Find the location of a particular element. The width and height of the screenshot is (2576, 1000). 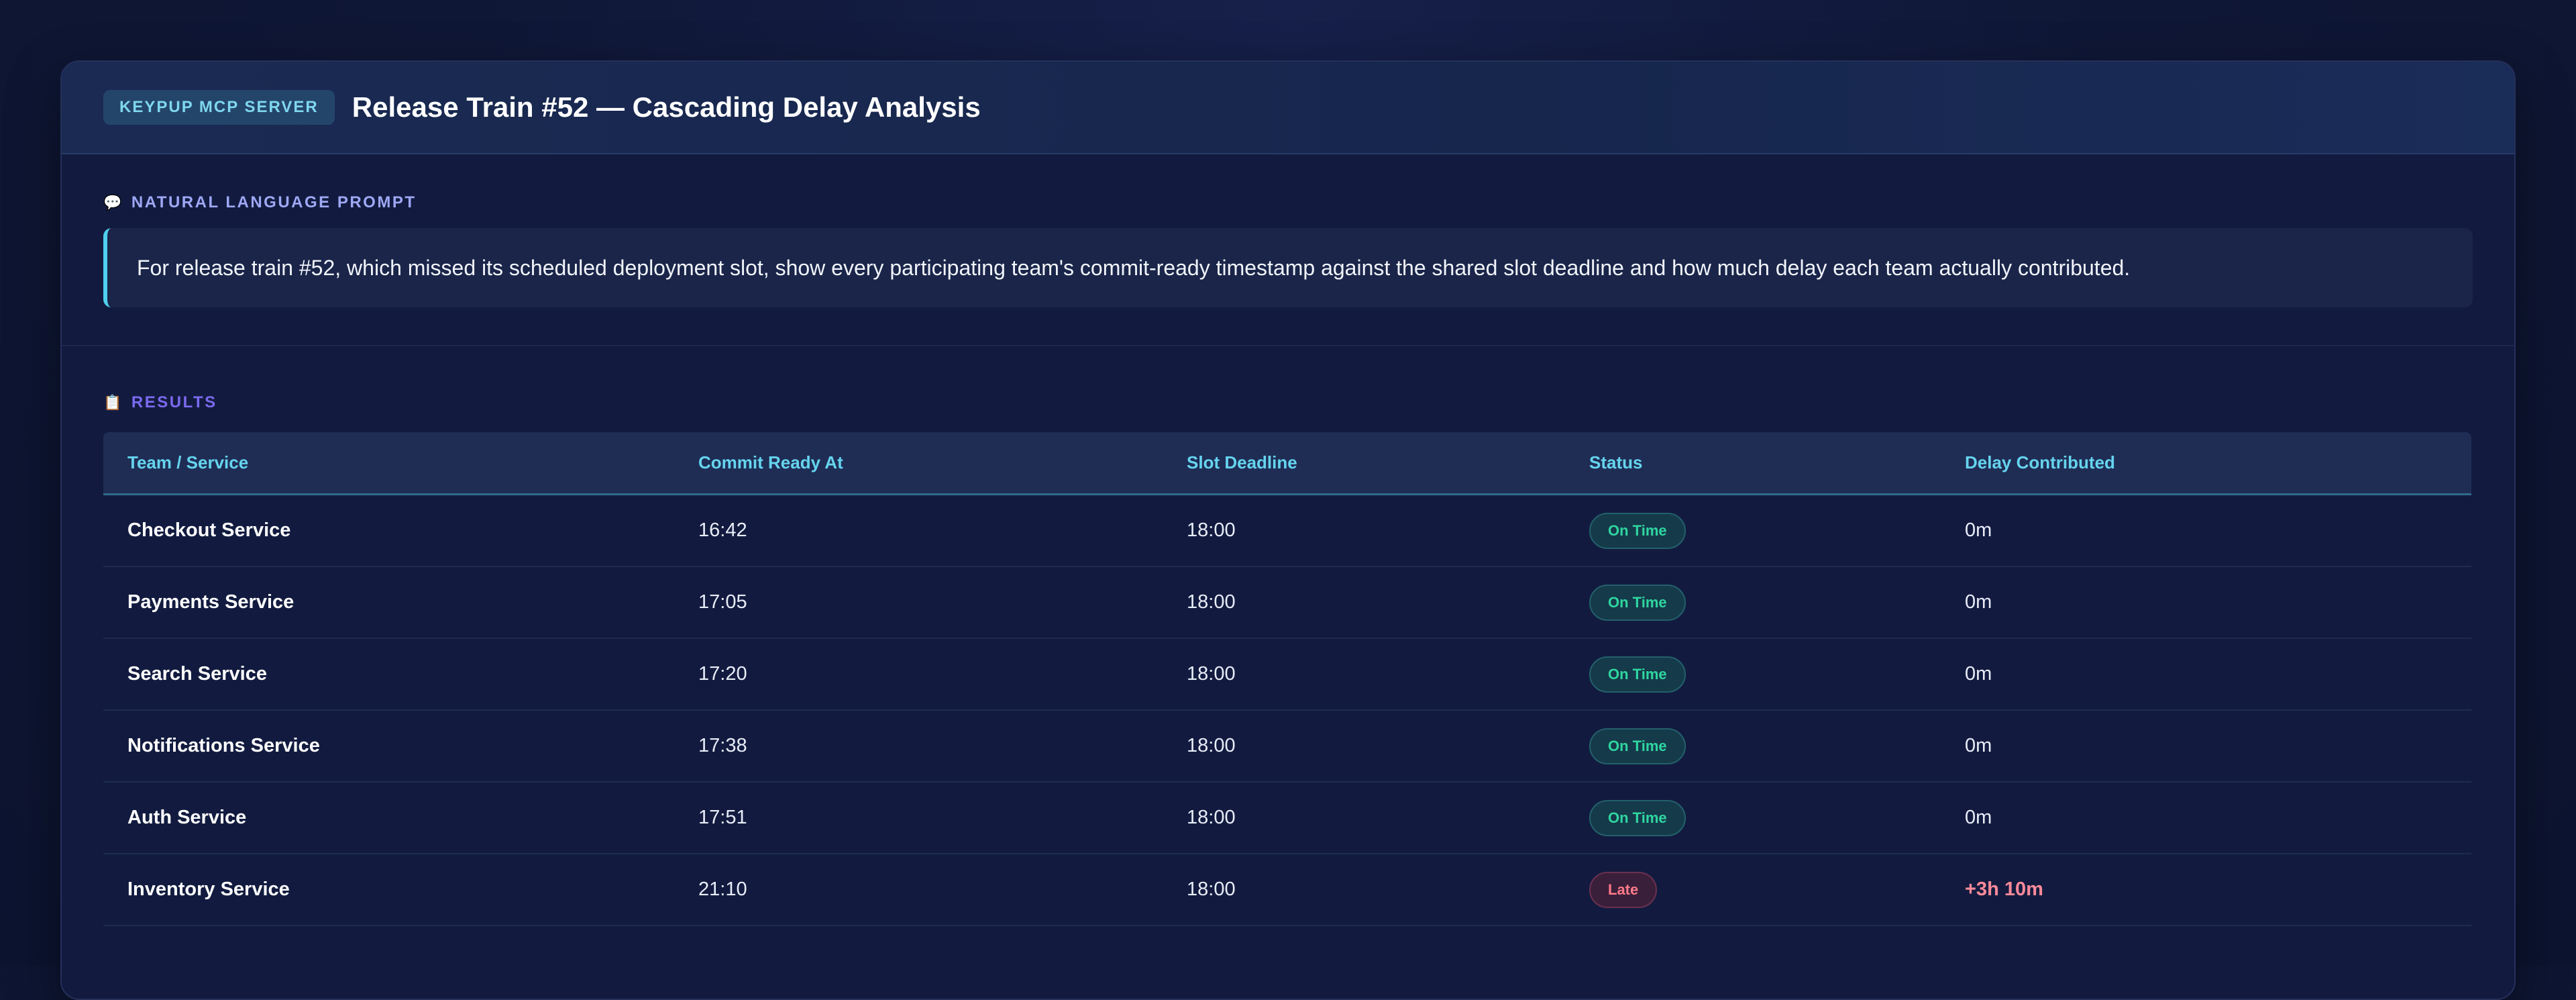

team-name: Auth Service is located at coordinates (187, 818).